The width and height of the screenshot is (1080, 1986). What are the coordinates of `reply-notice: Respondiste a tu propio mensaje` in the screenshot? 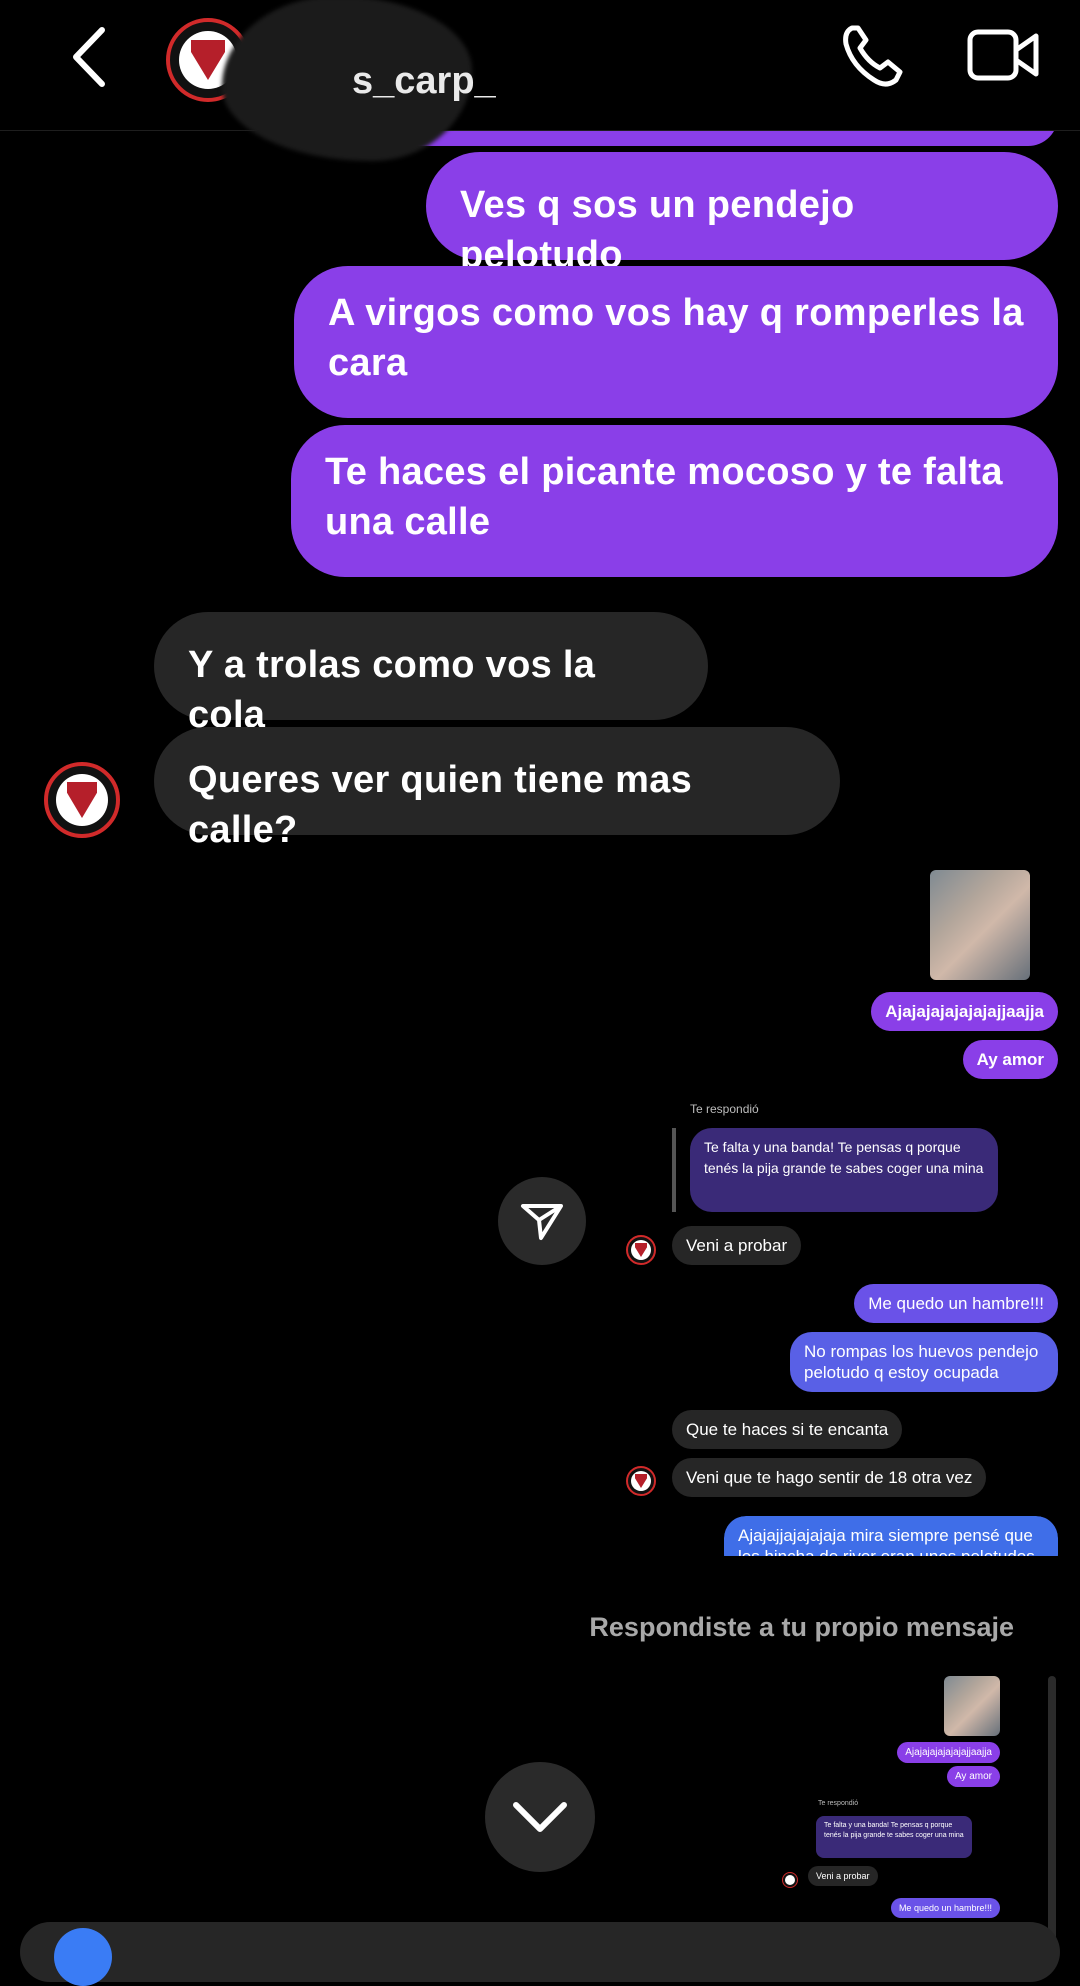 It's located at (801, 1627).